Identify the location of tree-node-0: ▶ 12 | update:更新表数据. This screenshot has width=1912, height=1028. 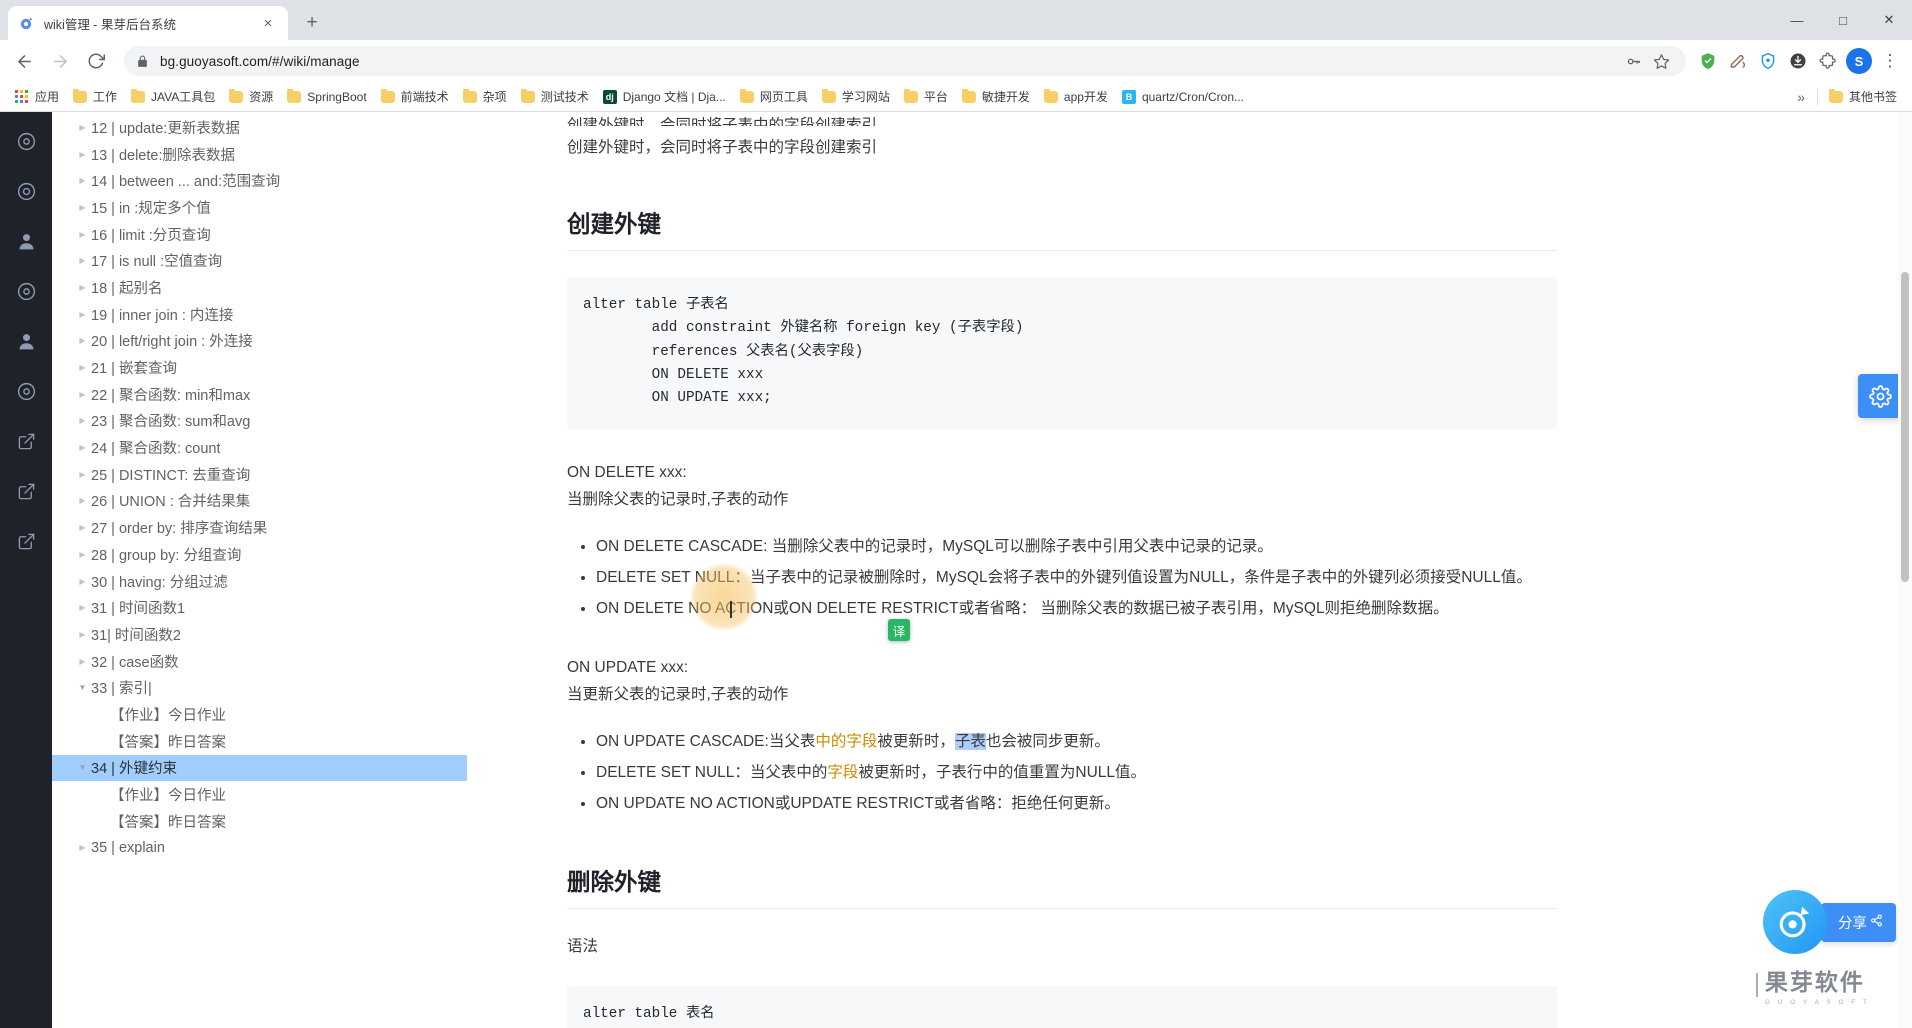
(259, 127).